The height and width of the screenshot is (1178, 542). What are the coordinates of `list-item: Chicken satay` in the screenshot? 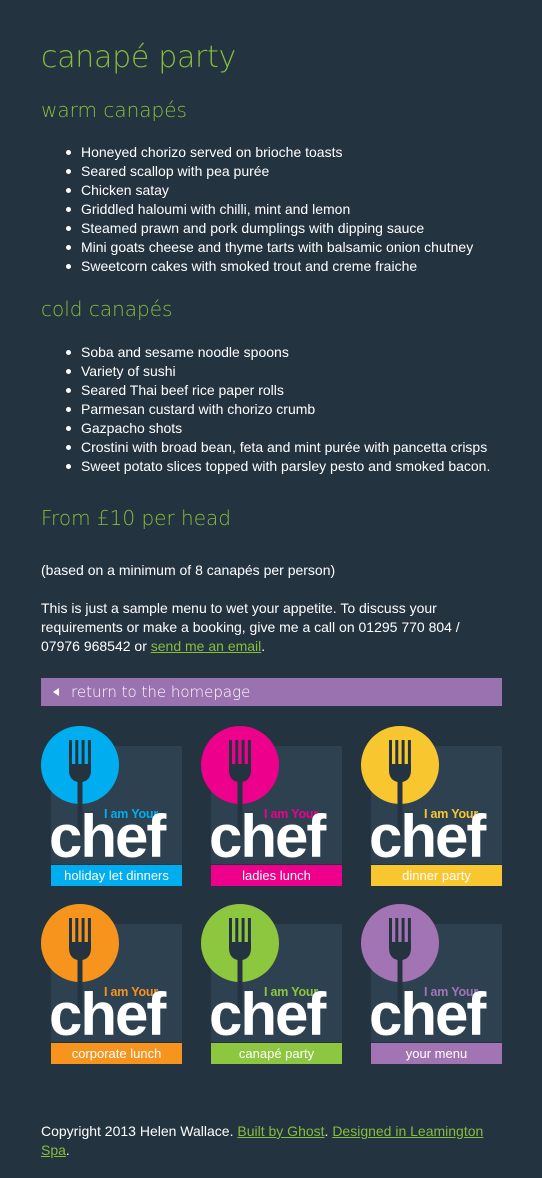 It's located at (283, 190).